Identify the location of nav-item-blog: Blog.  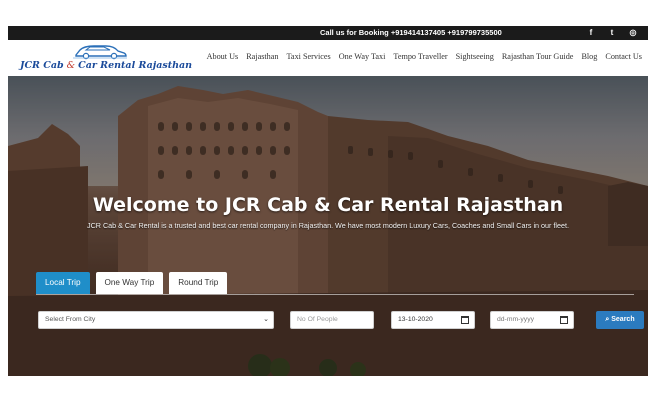
(589, 56).